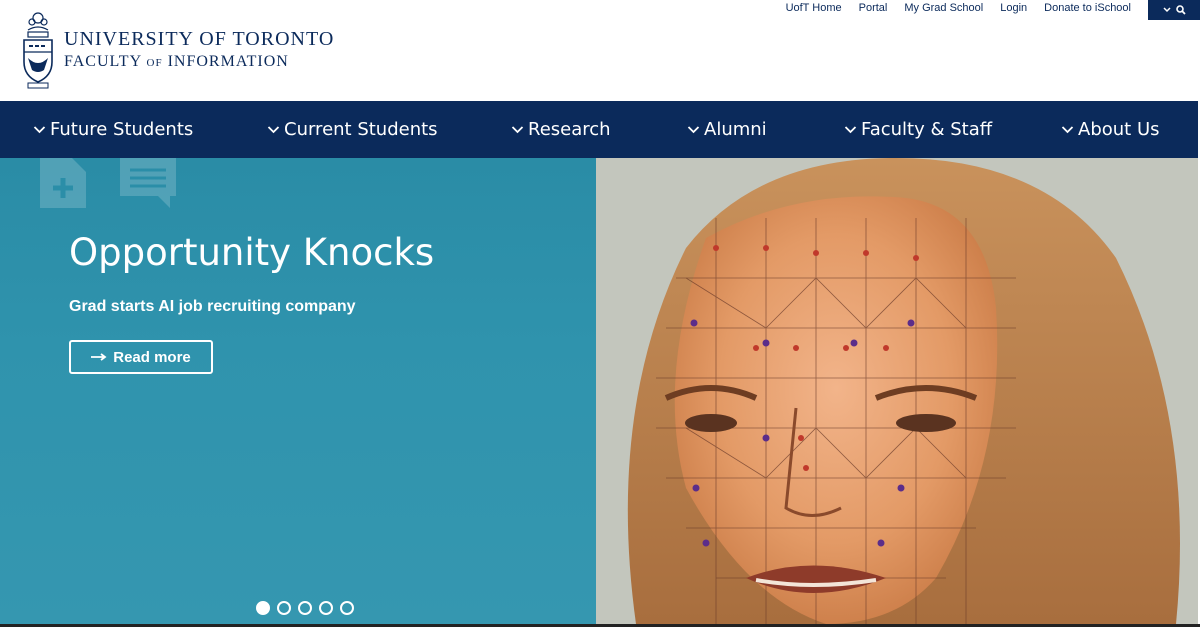 The width and height of the screenshot is (1200, 627). I want to click on document-add-icon, so click(63, 183).